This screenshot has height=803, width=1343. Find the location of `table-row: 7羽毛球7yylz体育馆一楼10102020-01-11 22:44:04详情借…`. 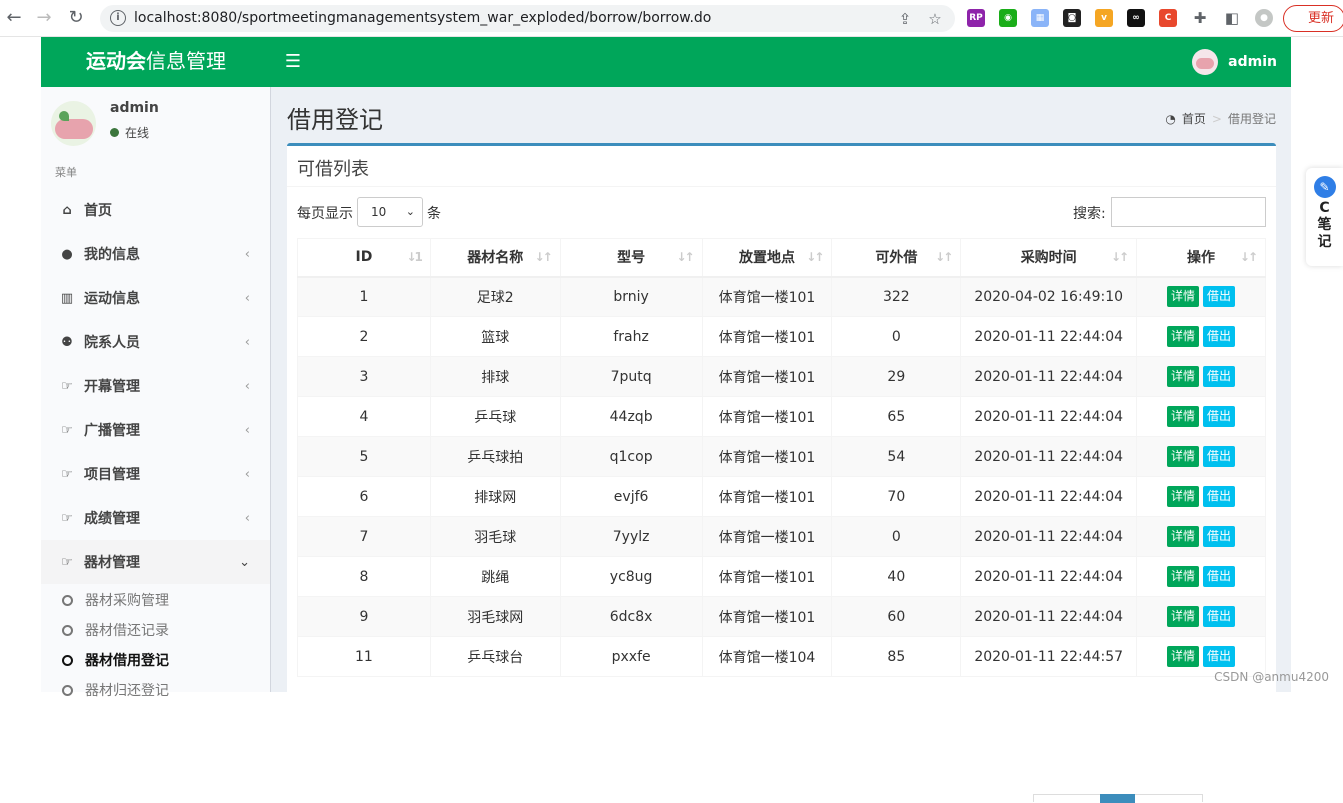

table-row: 7羽毛球7yylz体育馆一楼10102020-01-11 22:44:04详情借… is located at coordinates (782, 537).